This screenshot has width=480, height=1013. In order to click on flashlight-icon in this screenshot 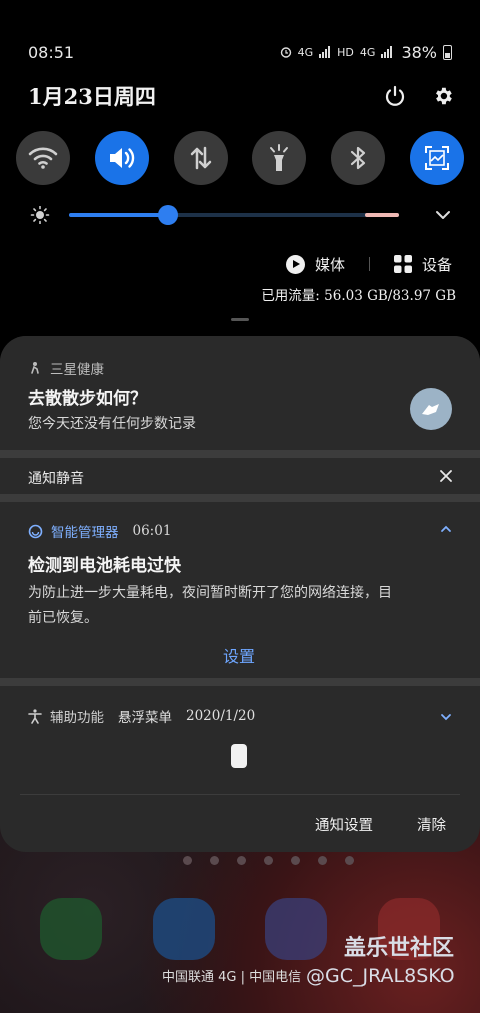, I will do `click(279, 157)`.